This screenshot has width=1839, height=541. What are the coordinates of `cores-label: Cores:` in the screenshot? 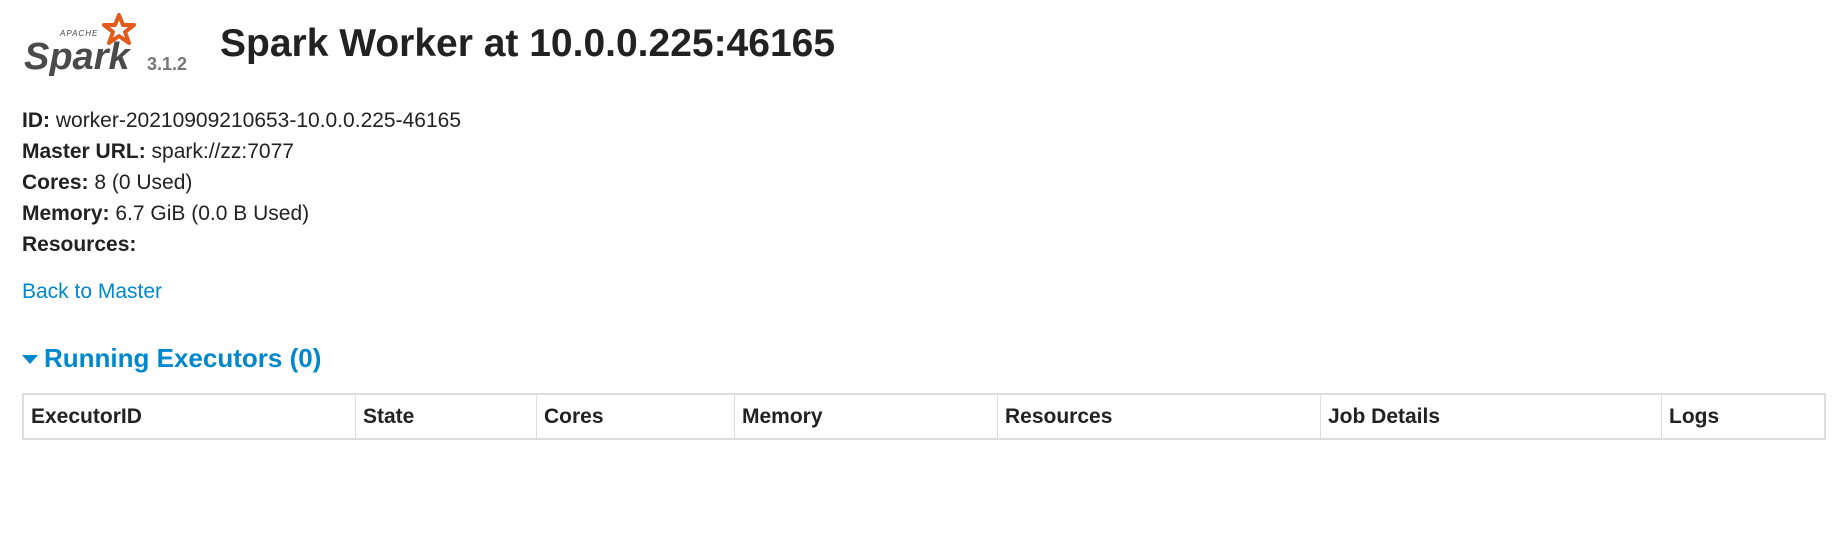 It's located at (55, 182).